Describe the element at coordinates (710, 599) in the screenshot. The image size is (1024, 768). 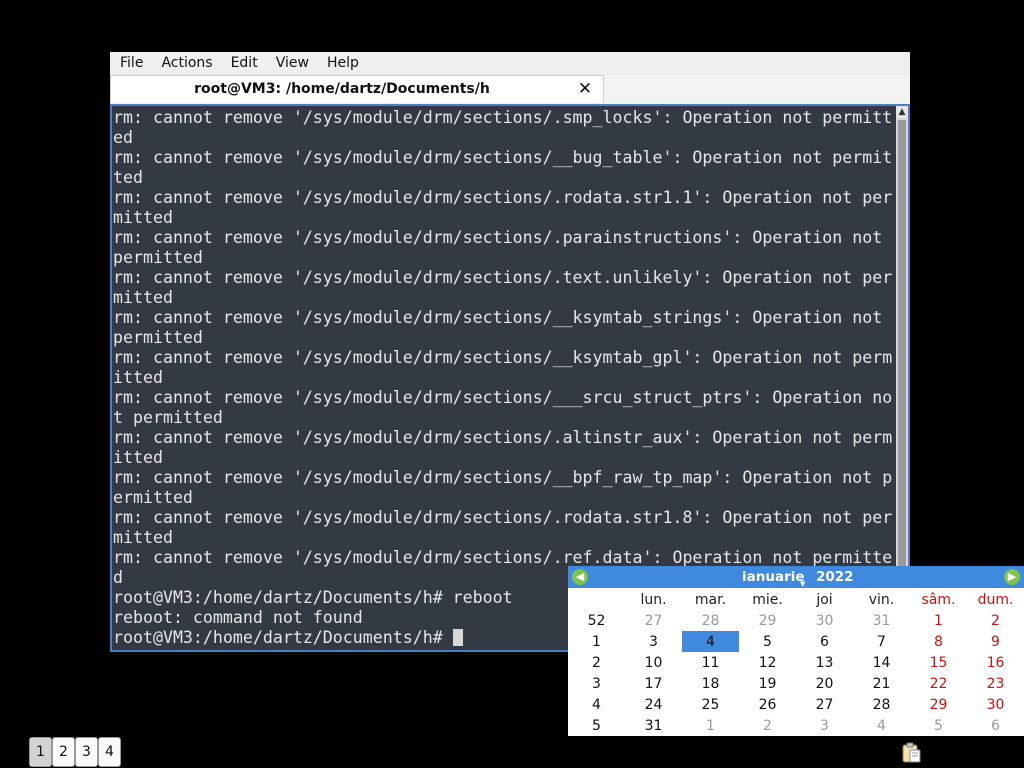
I see `day-header: mar.` at that location.